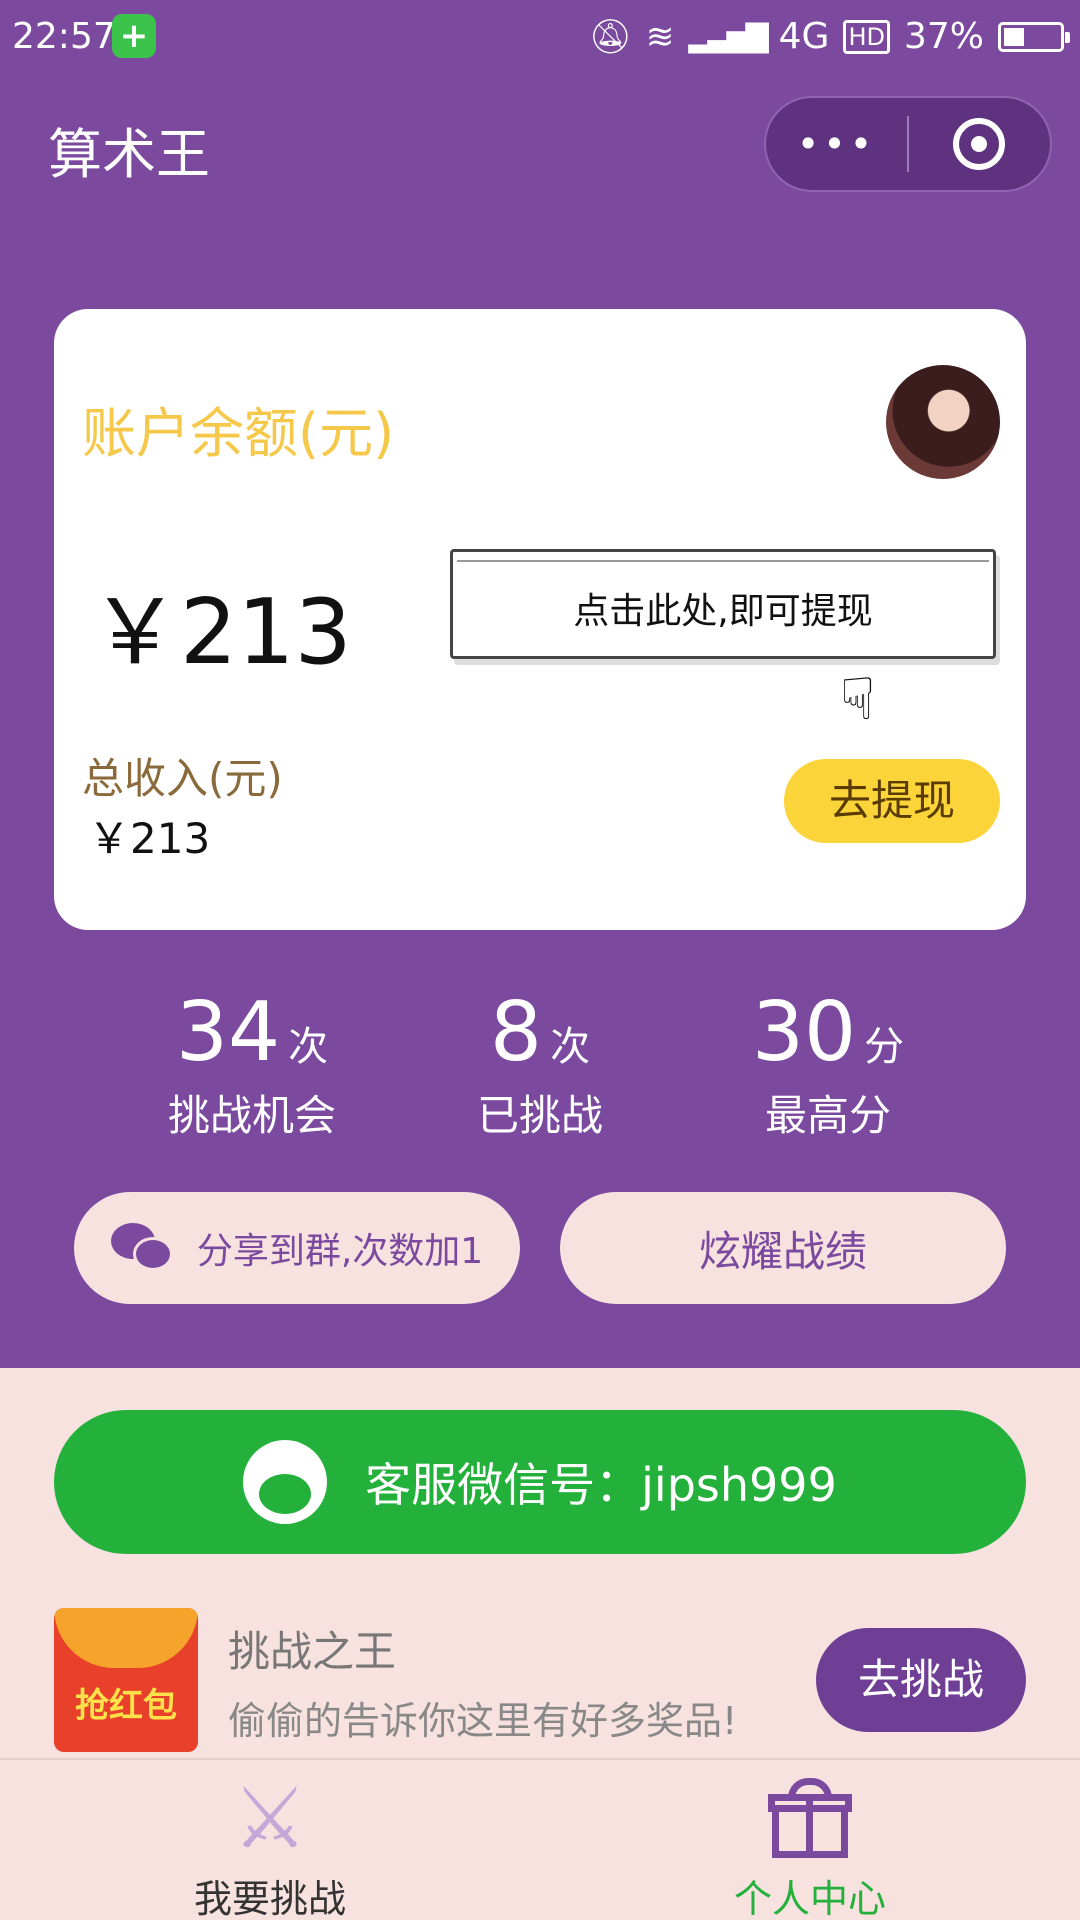 The width and height of the screenshot is (1080, 1920). I want to click on tab-label: 个人中心, so click(809, 1898).